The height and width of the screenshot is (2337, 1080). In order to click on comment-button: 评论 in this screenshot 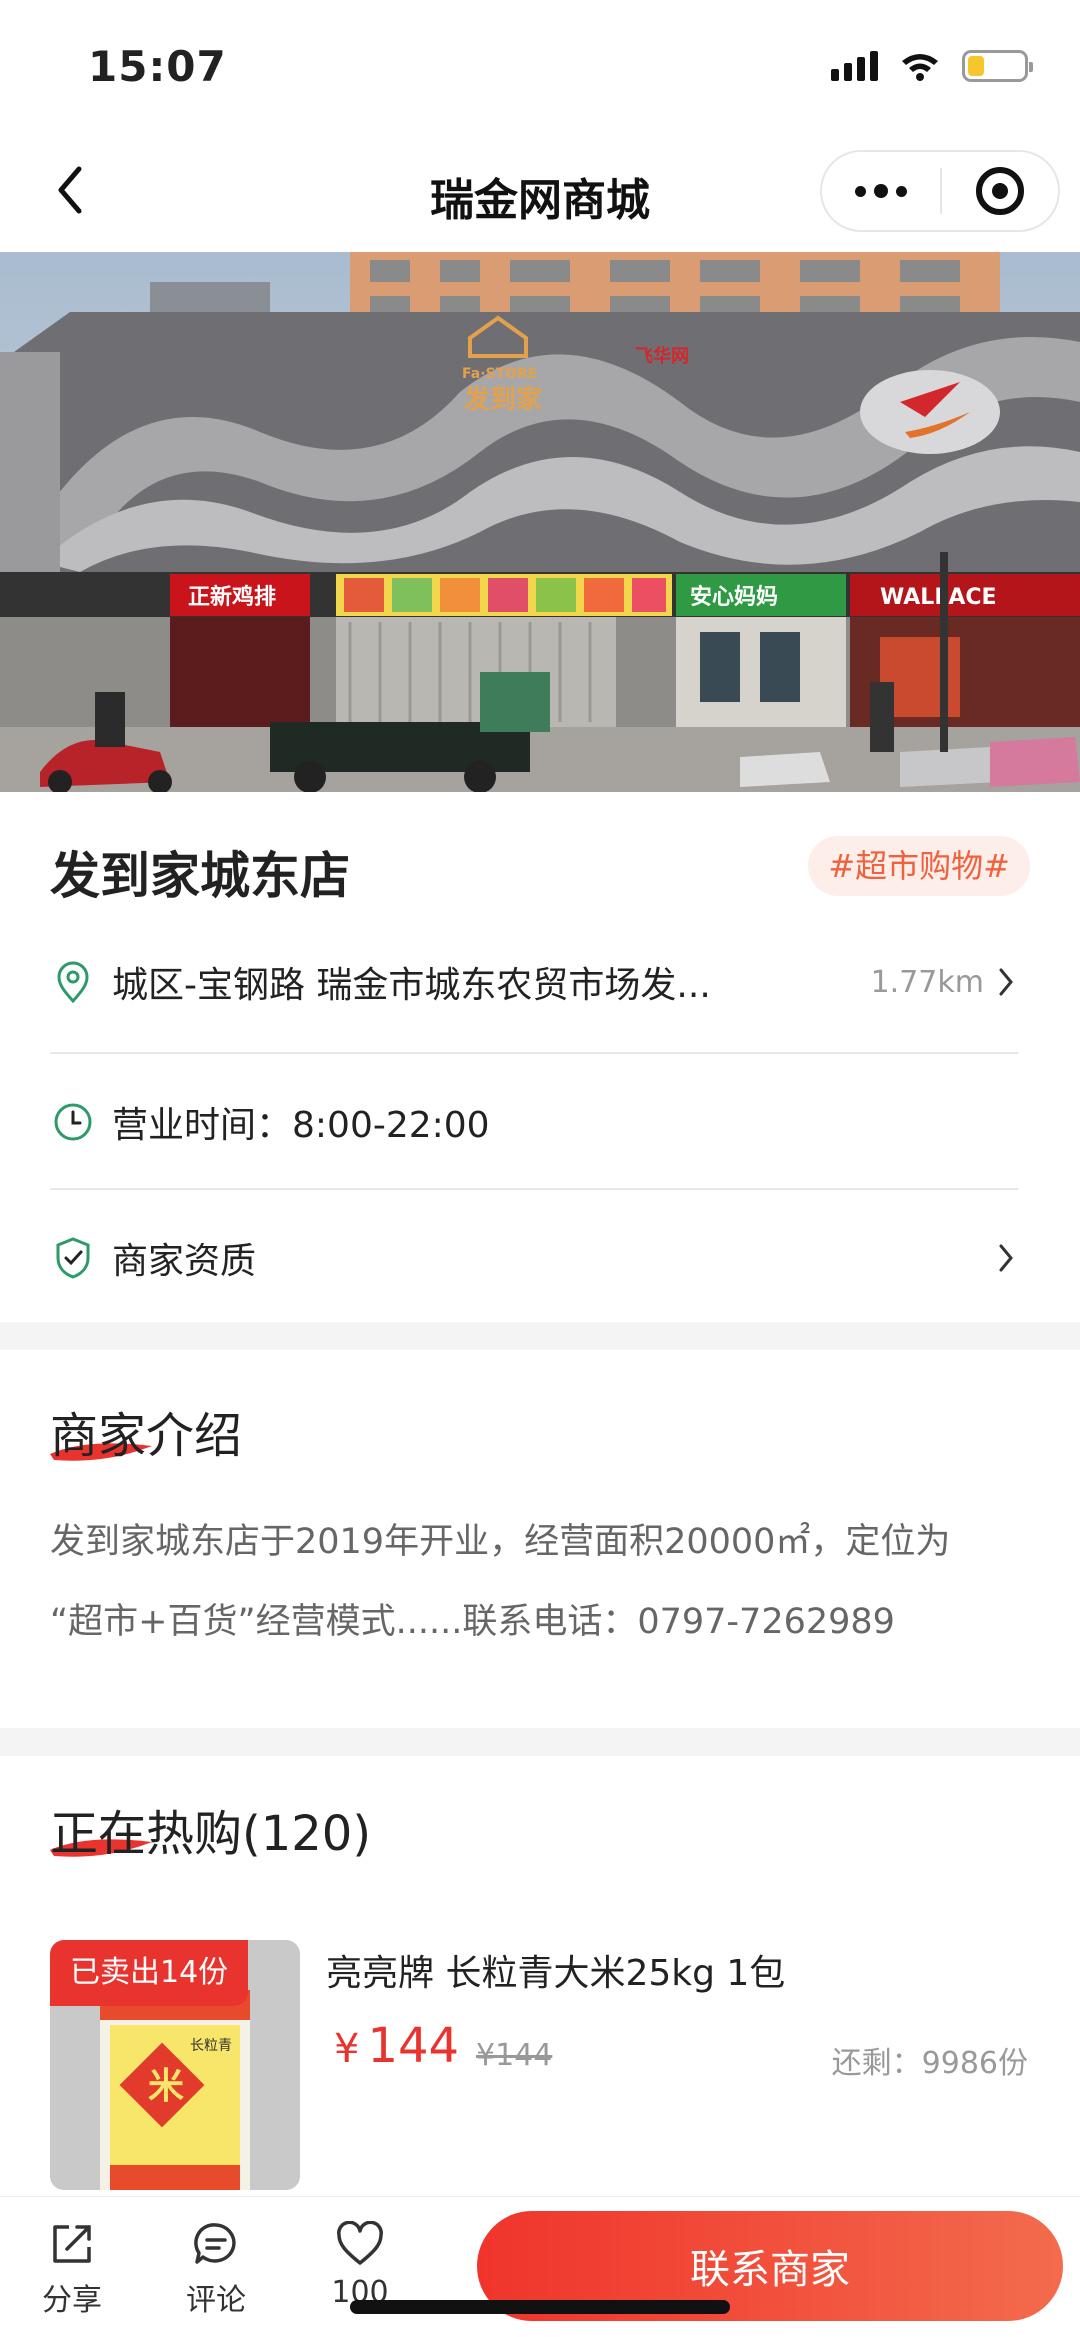, I will do `click(216, 2269)`.